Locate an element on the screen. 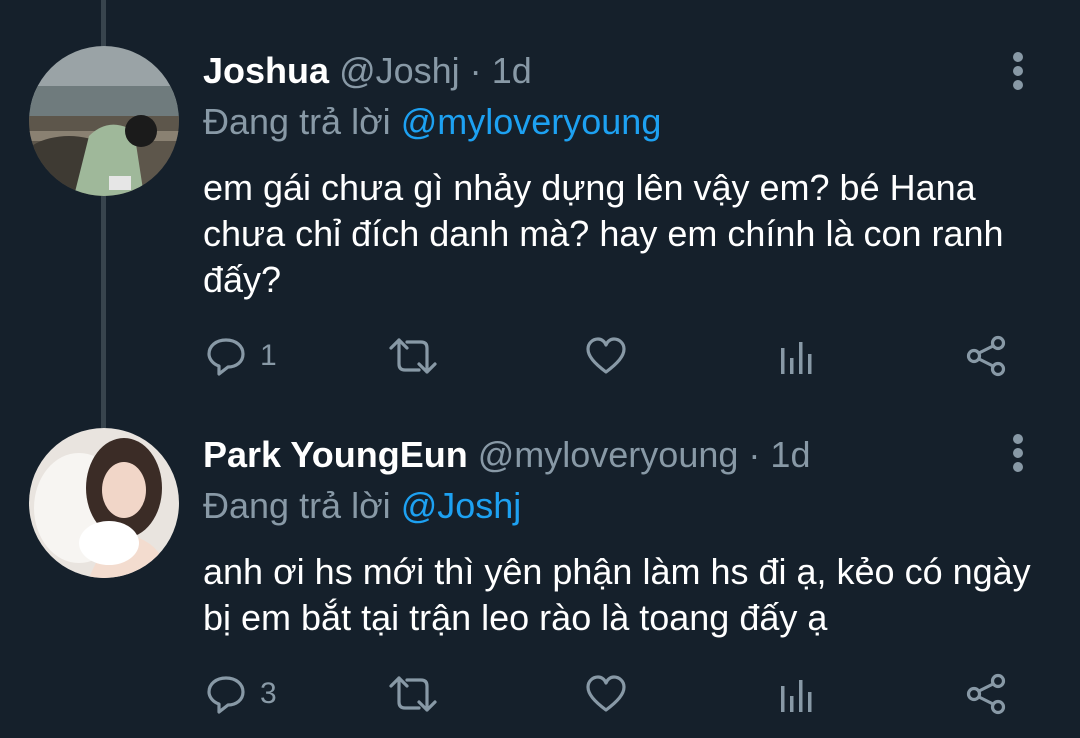 Image resolution: width=1080 pixels, height=738 pixels. mention-link: @myloveryoung is located at coordinates (531, 121).